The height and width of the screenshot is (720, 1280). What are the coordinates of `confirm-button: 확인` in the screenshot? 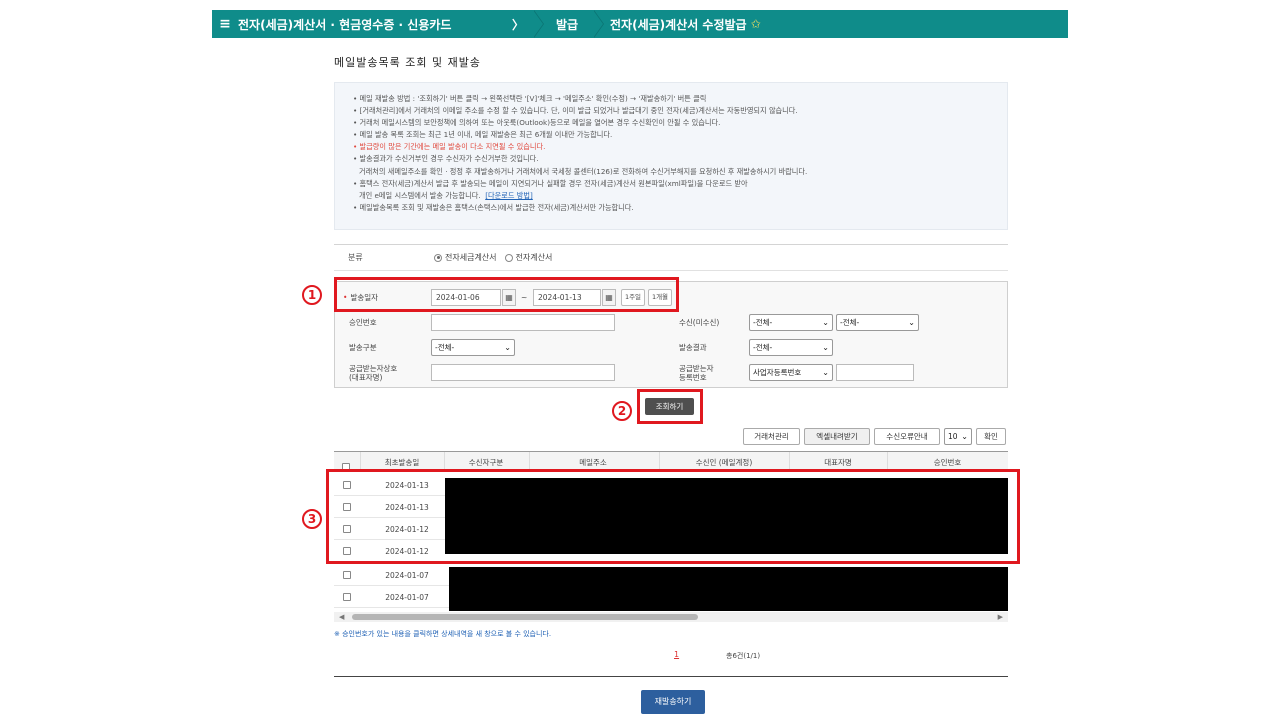 It's located at (991, 436).